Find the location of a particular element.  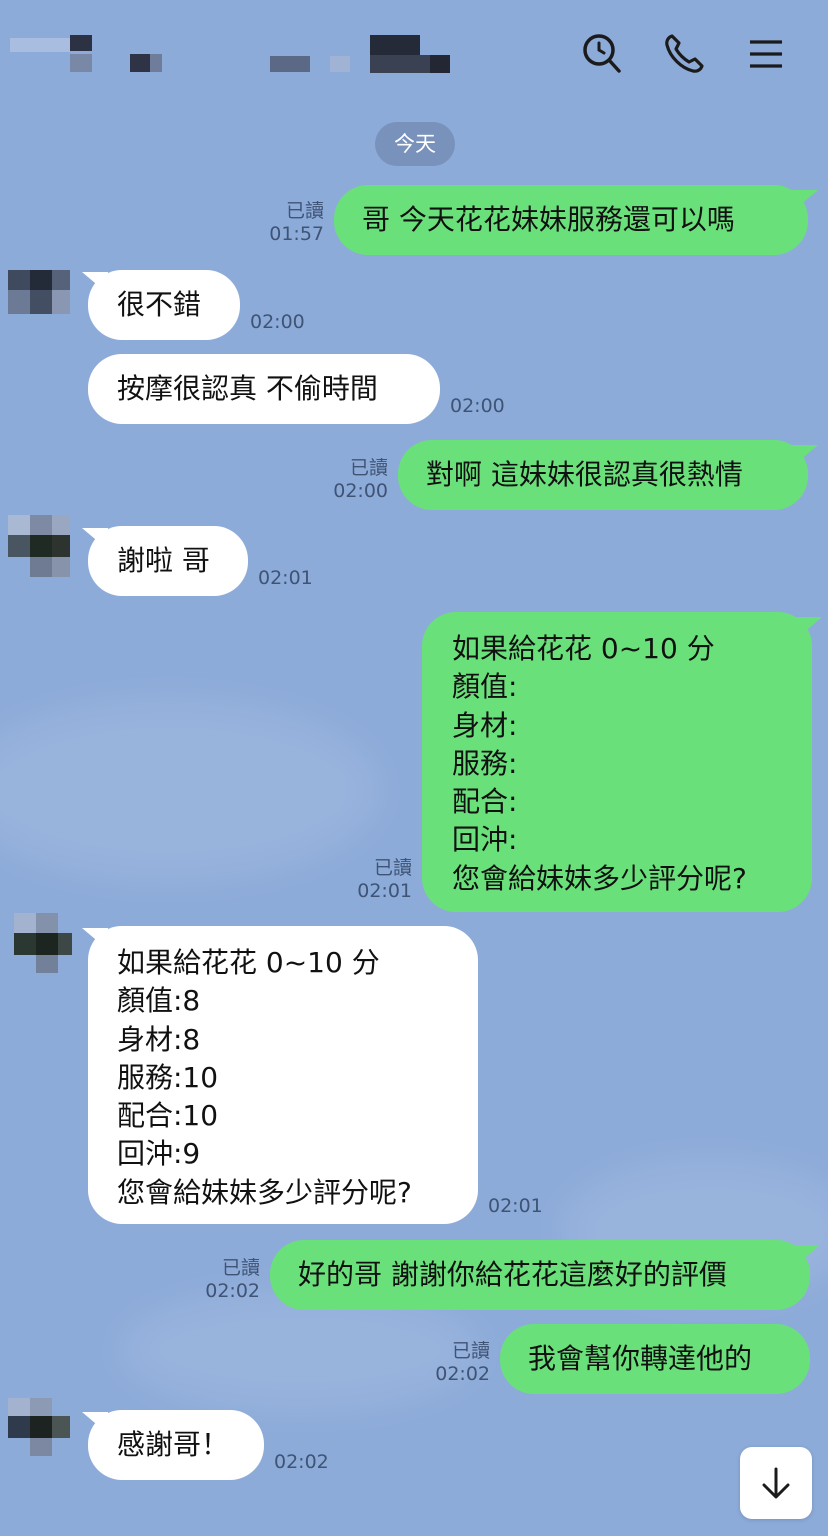

incoming-message: 感謝哥！ is located at coordinates (176, 1445).